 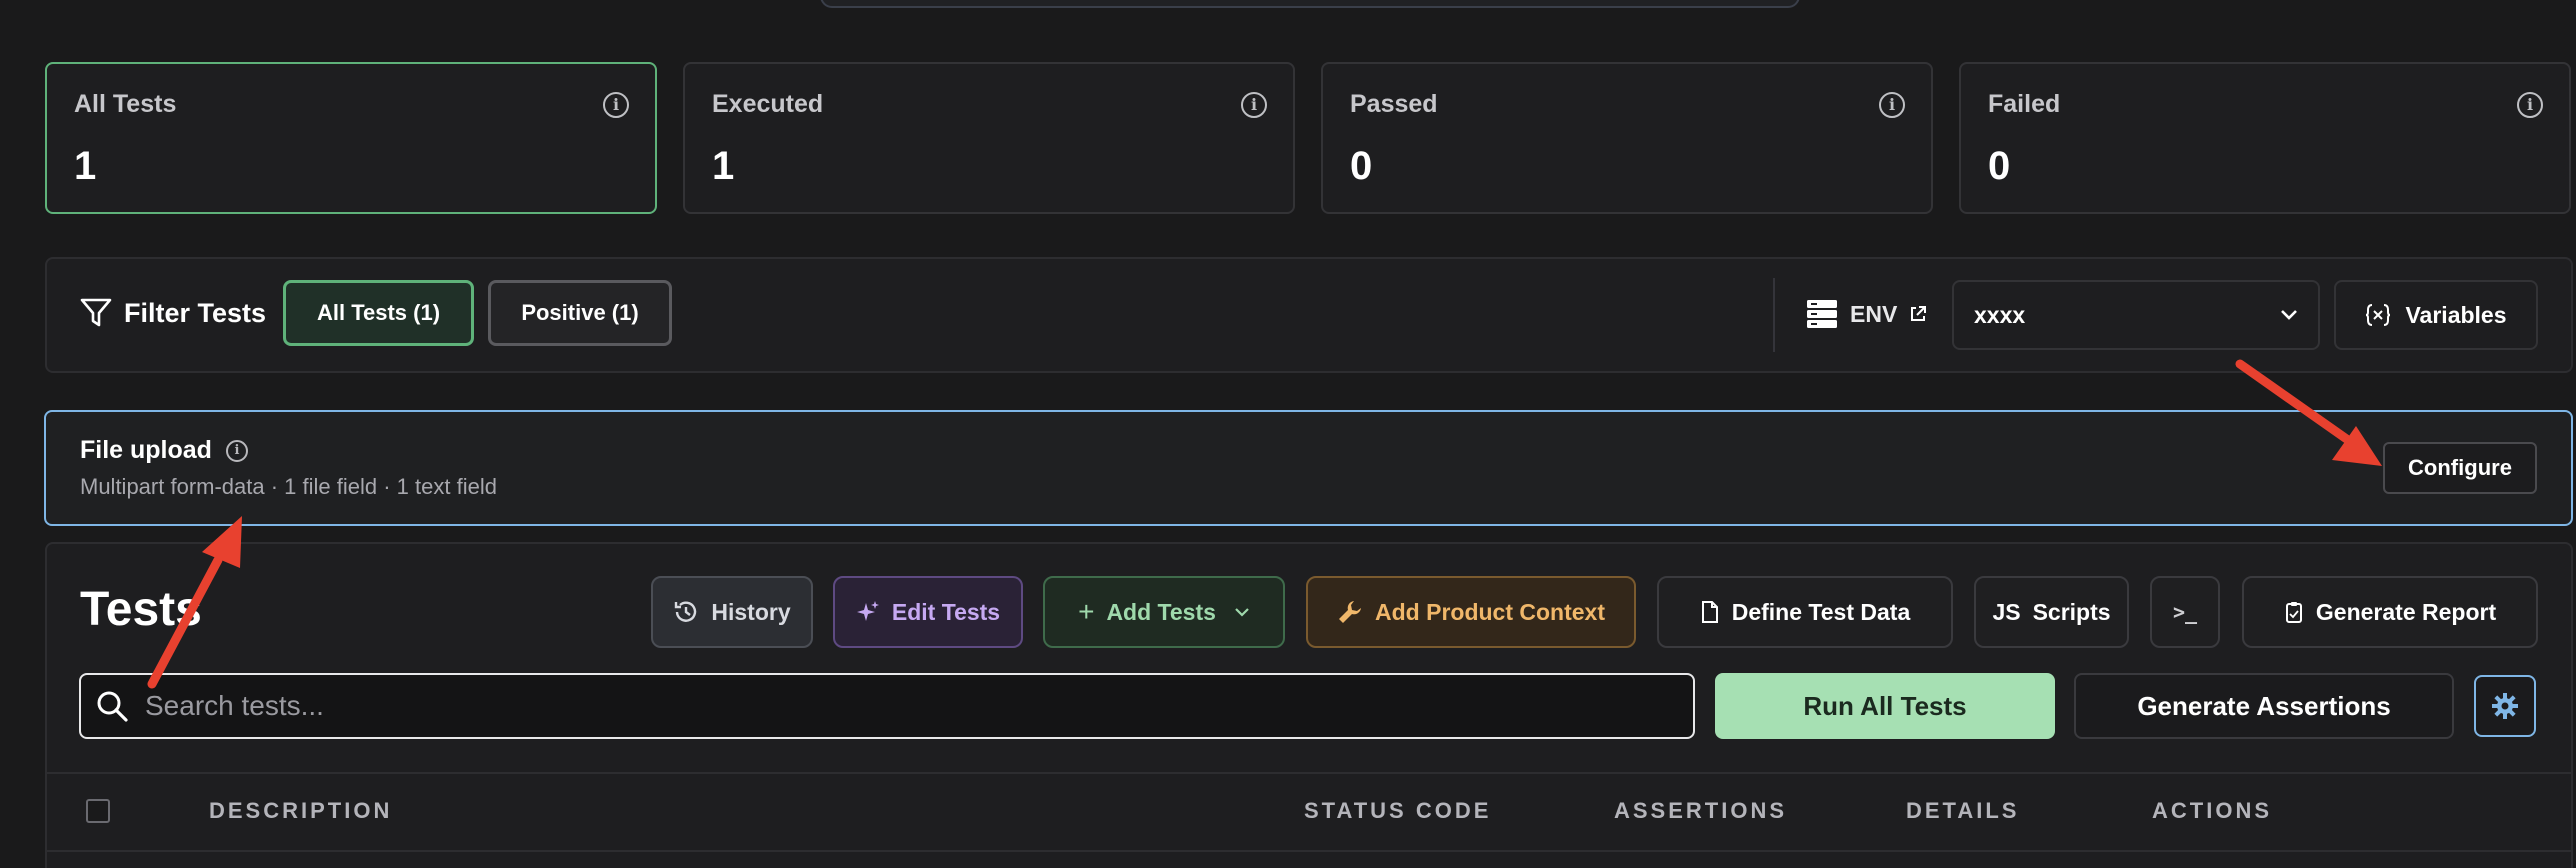 What do you see at coordinates (2136, 315) in the screenshot?
I see `env-select: xxxx` at bounding box center [2136, 315].